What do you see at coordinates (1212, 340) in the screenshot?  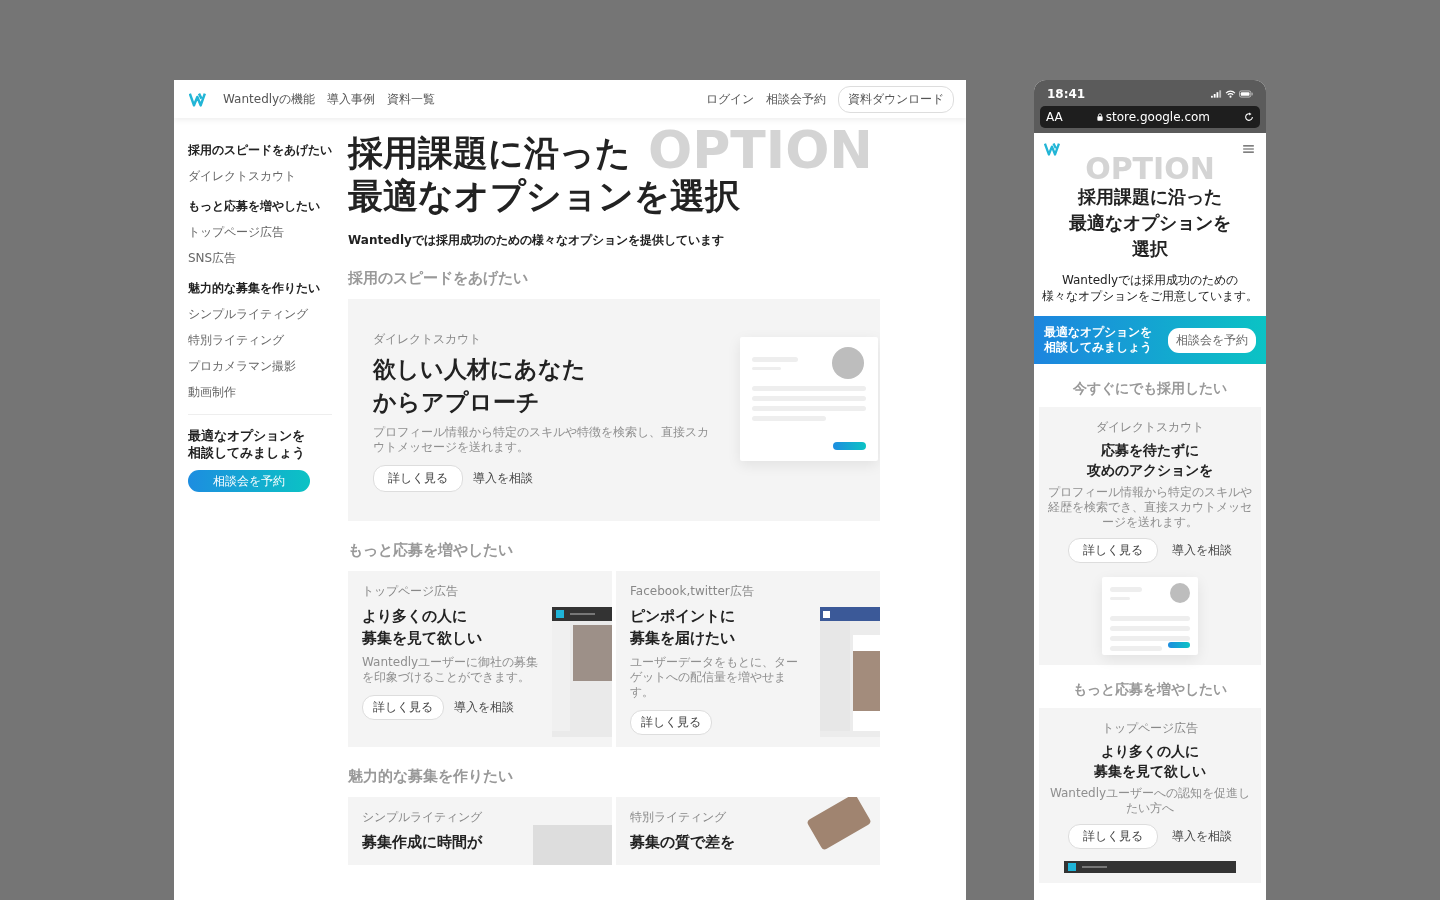 I see `book-consultation-button: 相談会を予約` at bounding box center [1212, 340].